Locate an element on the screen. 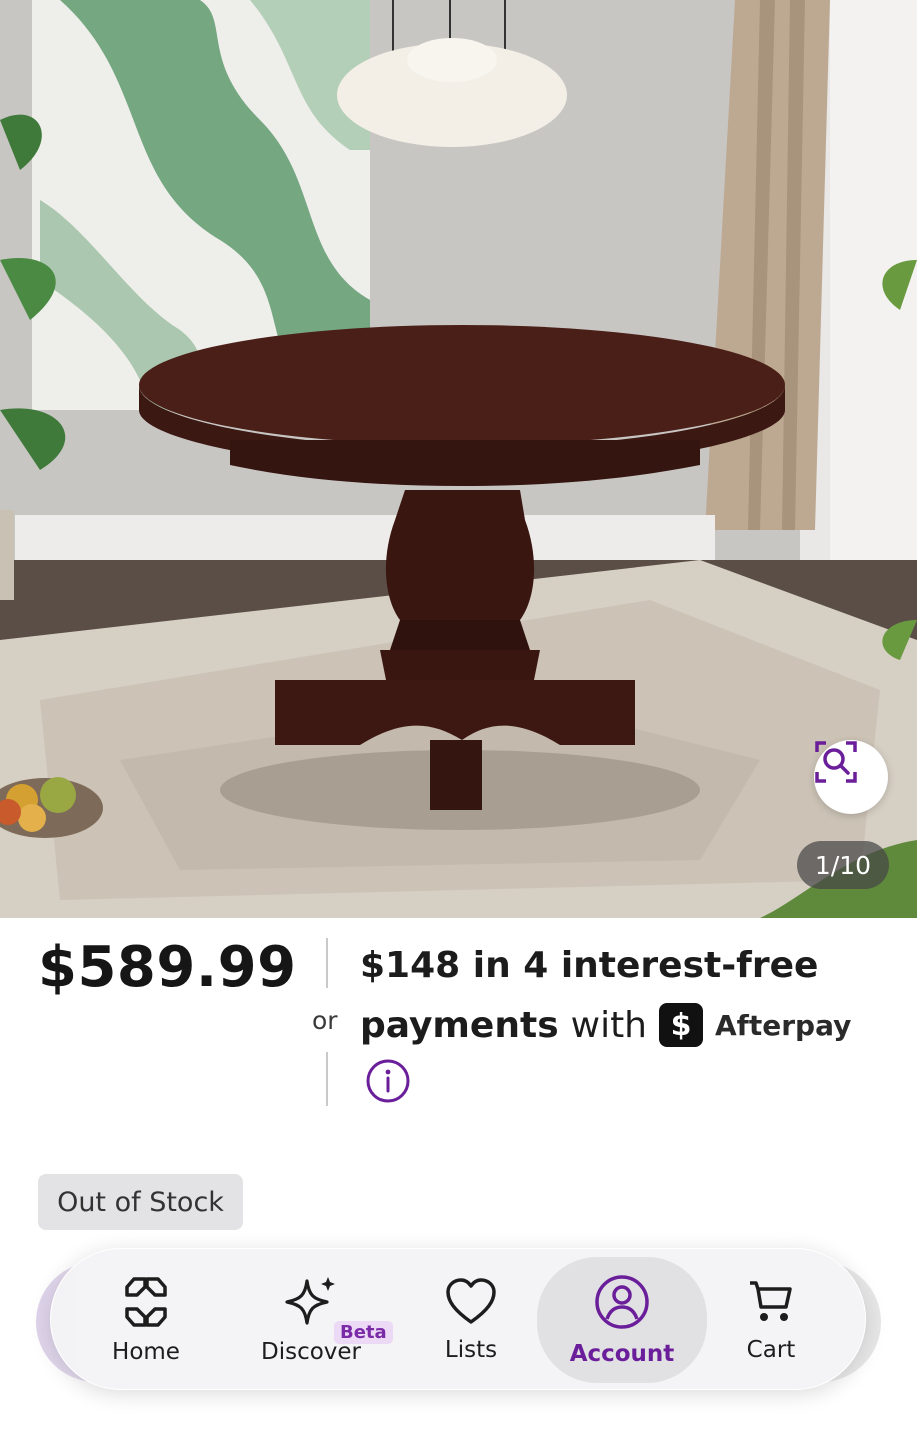 This screenshot has height=1440, width=917. info-icon is located at coordinates (388, 1081).